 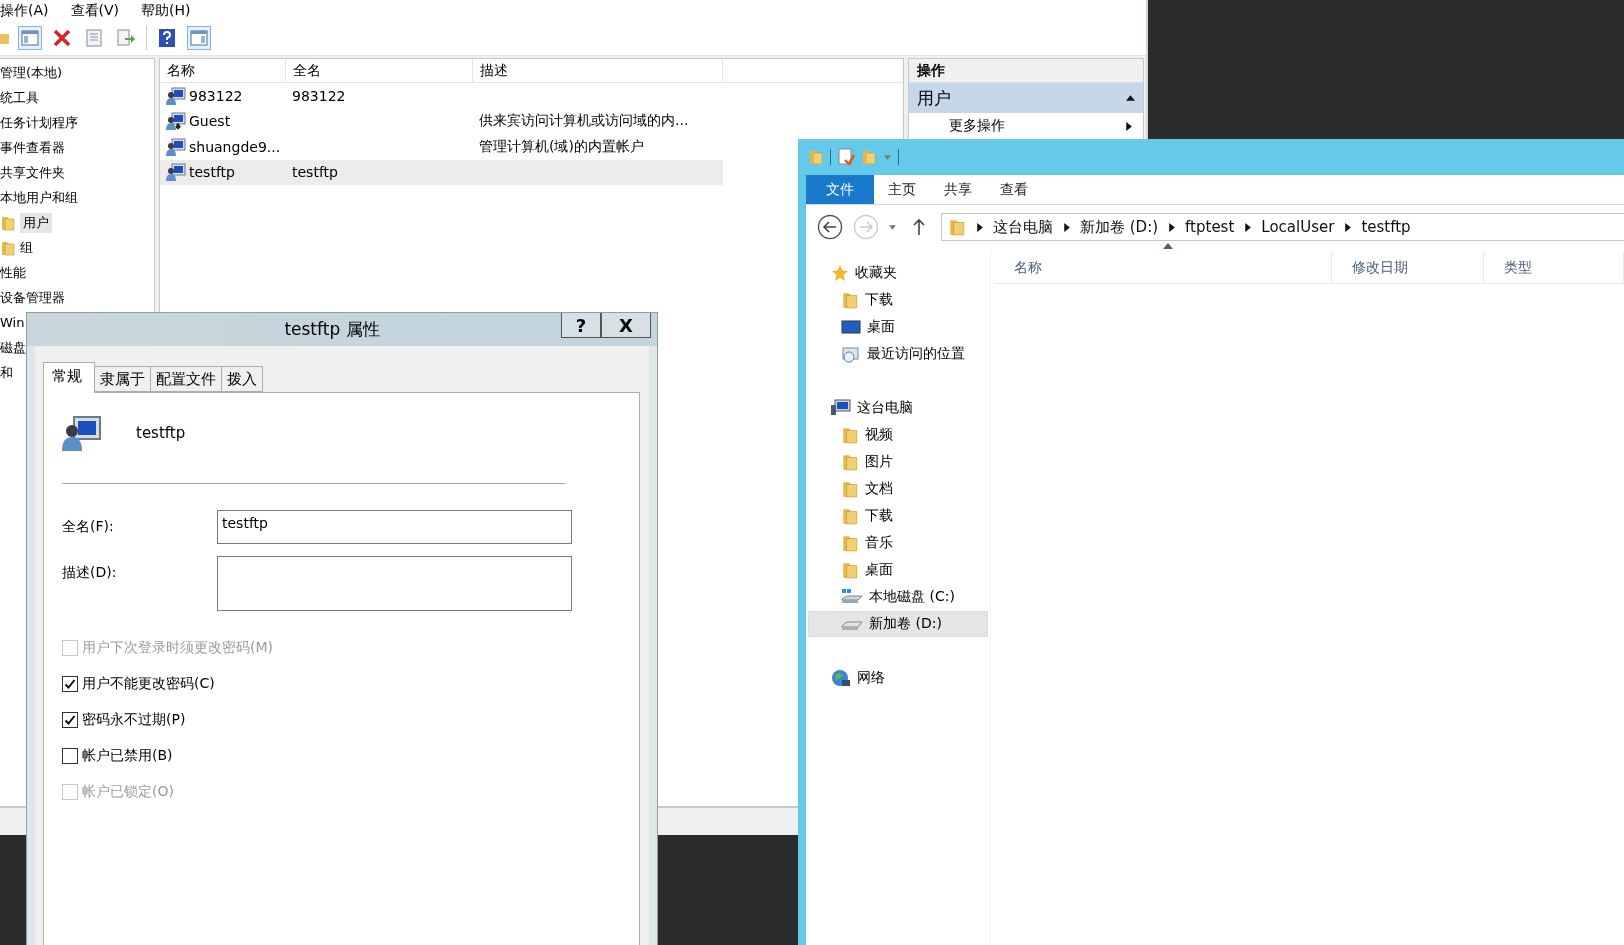 What do you see at coordinates (887, 157) in the screenshot?
I see `dropdown-icon` at bounding box center [887, 157].